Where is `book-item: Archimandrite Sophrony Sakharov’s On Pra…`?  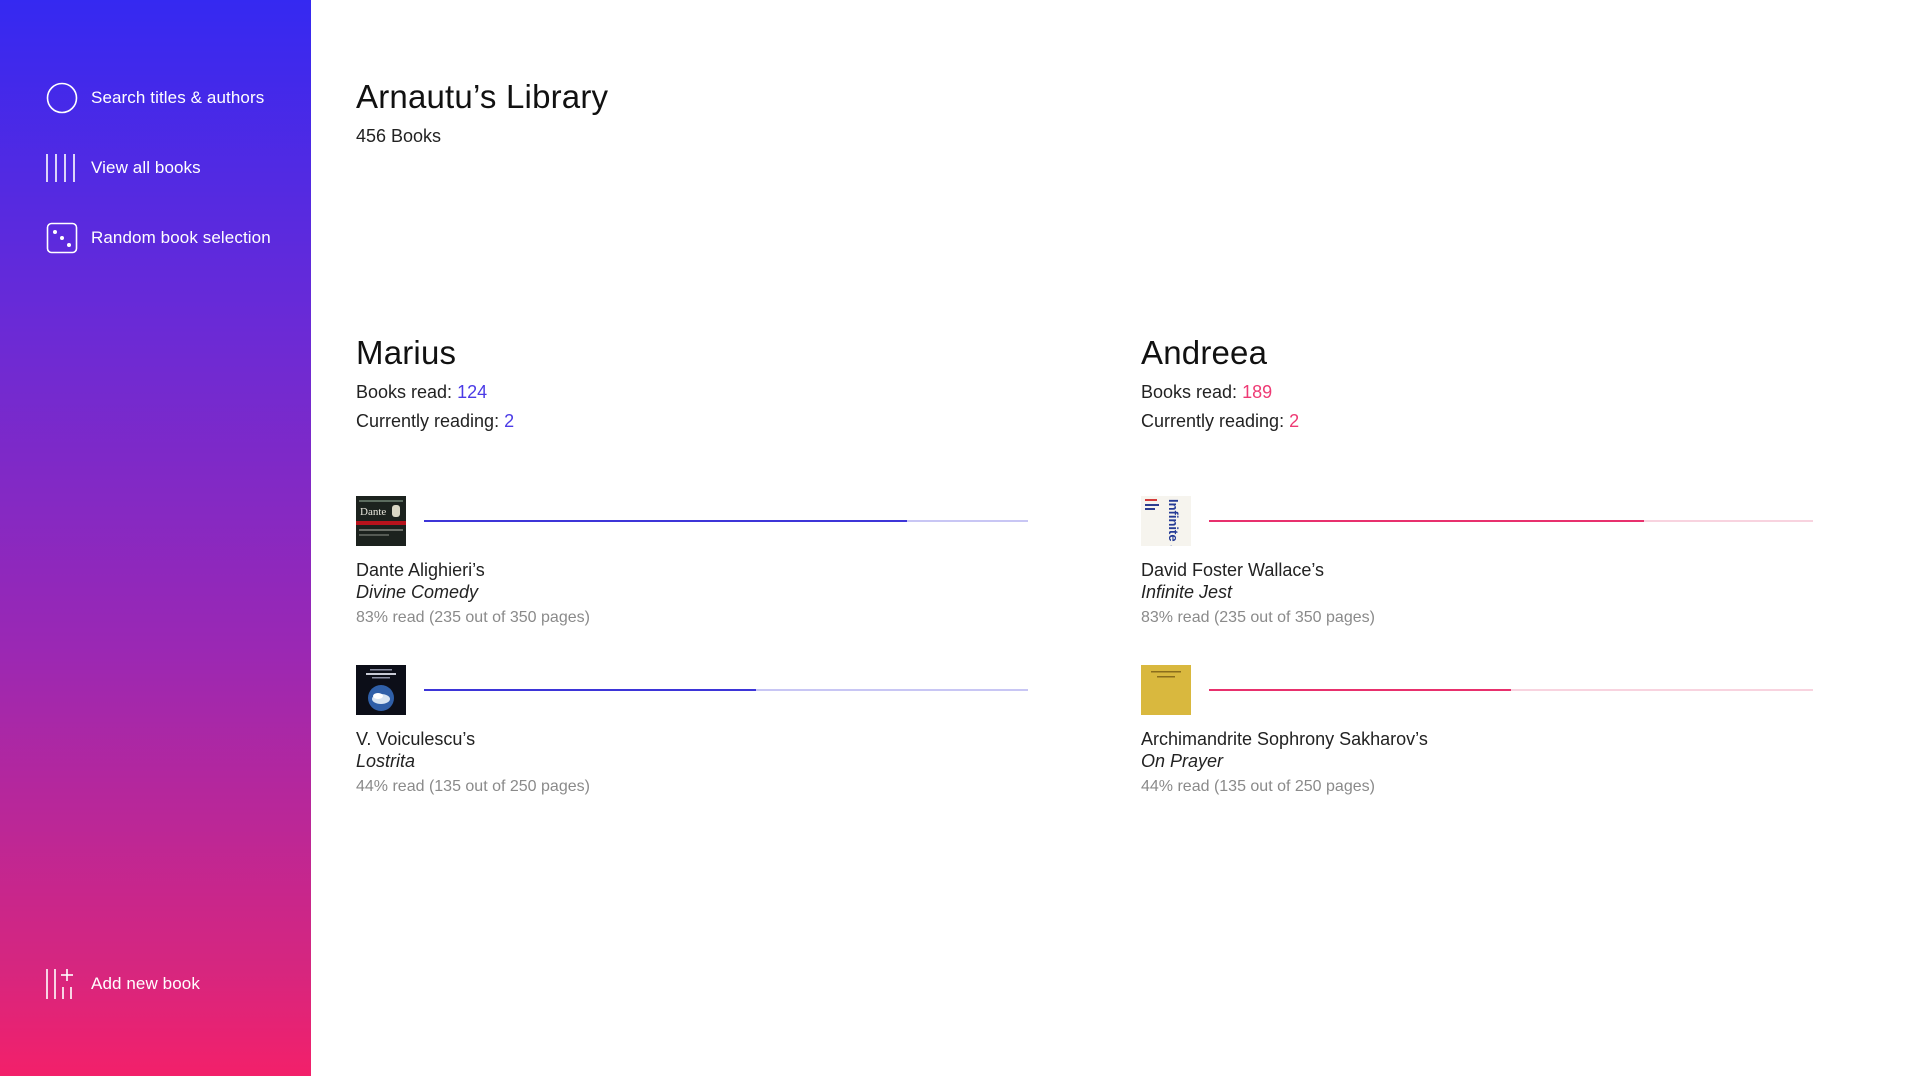
book-item: Archimandrite Sophrony Sakharov’s On Pra… is located at coordinates (1477, 732).